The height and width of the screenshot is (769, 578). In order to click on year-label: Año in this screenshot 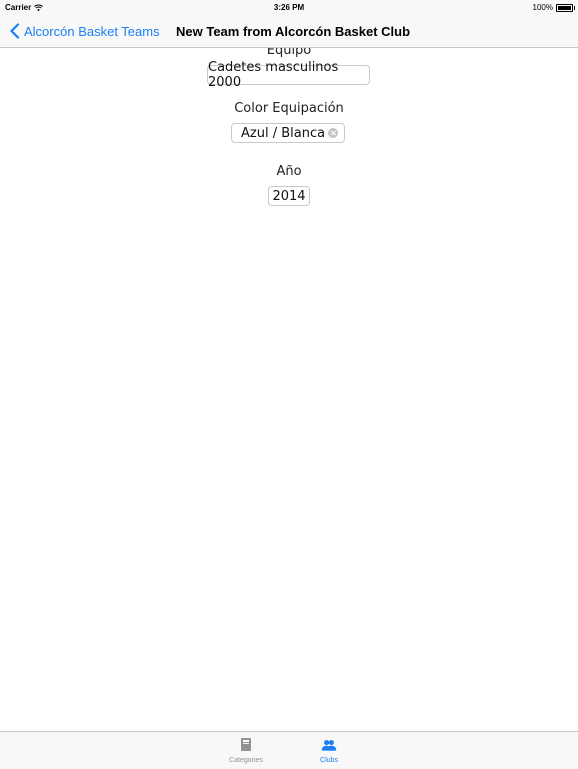, I will do `click(289, 171)`.